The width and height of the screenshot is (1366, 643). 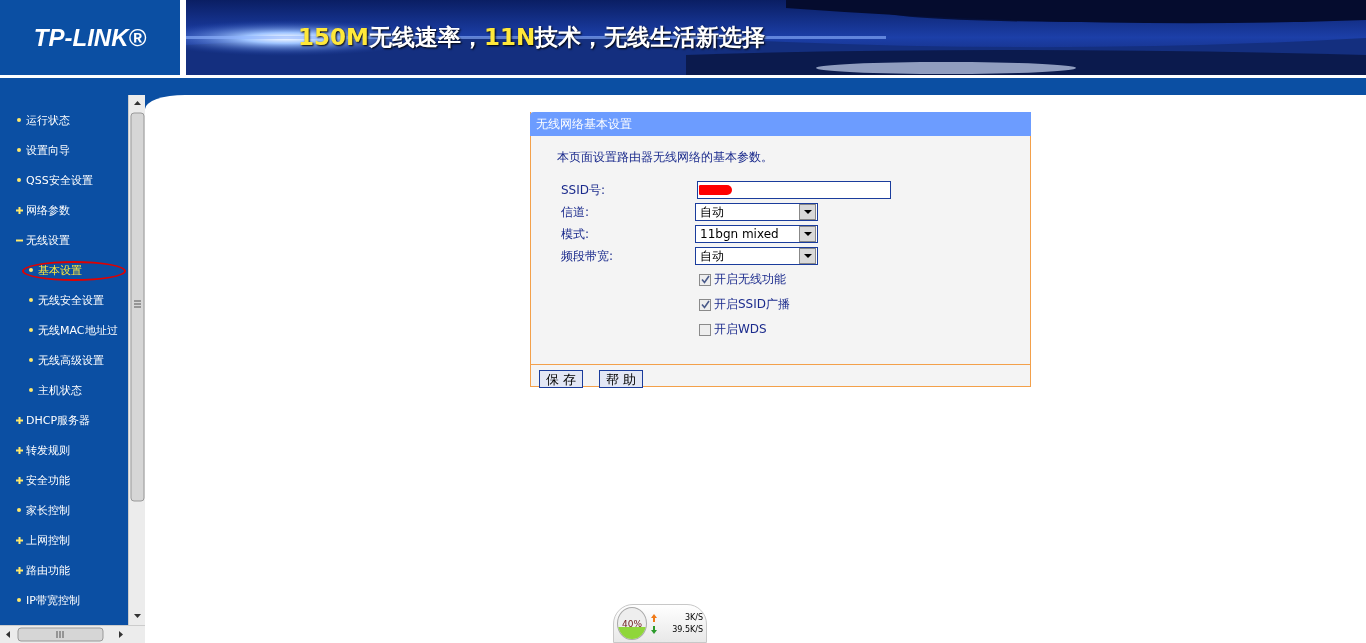 What do you see at coordinates (48, 540) in the screenshot?
I see `menu-item: 上网控制` at bounding box center [48, 540].